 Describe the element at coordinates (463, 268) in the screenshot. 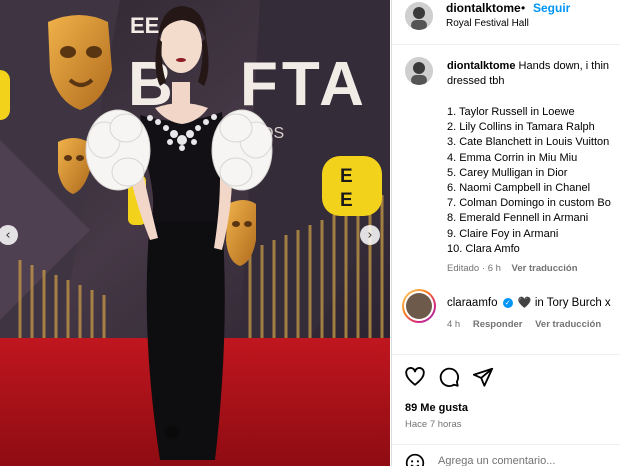

I see `edited-label: Editado` at that location.